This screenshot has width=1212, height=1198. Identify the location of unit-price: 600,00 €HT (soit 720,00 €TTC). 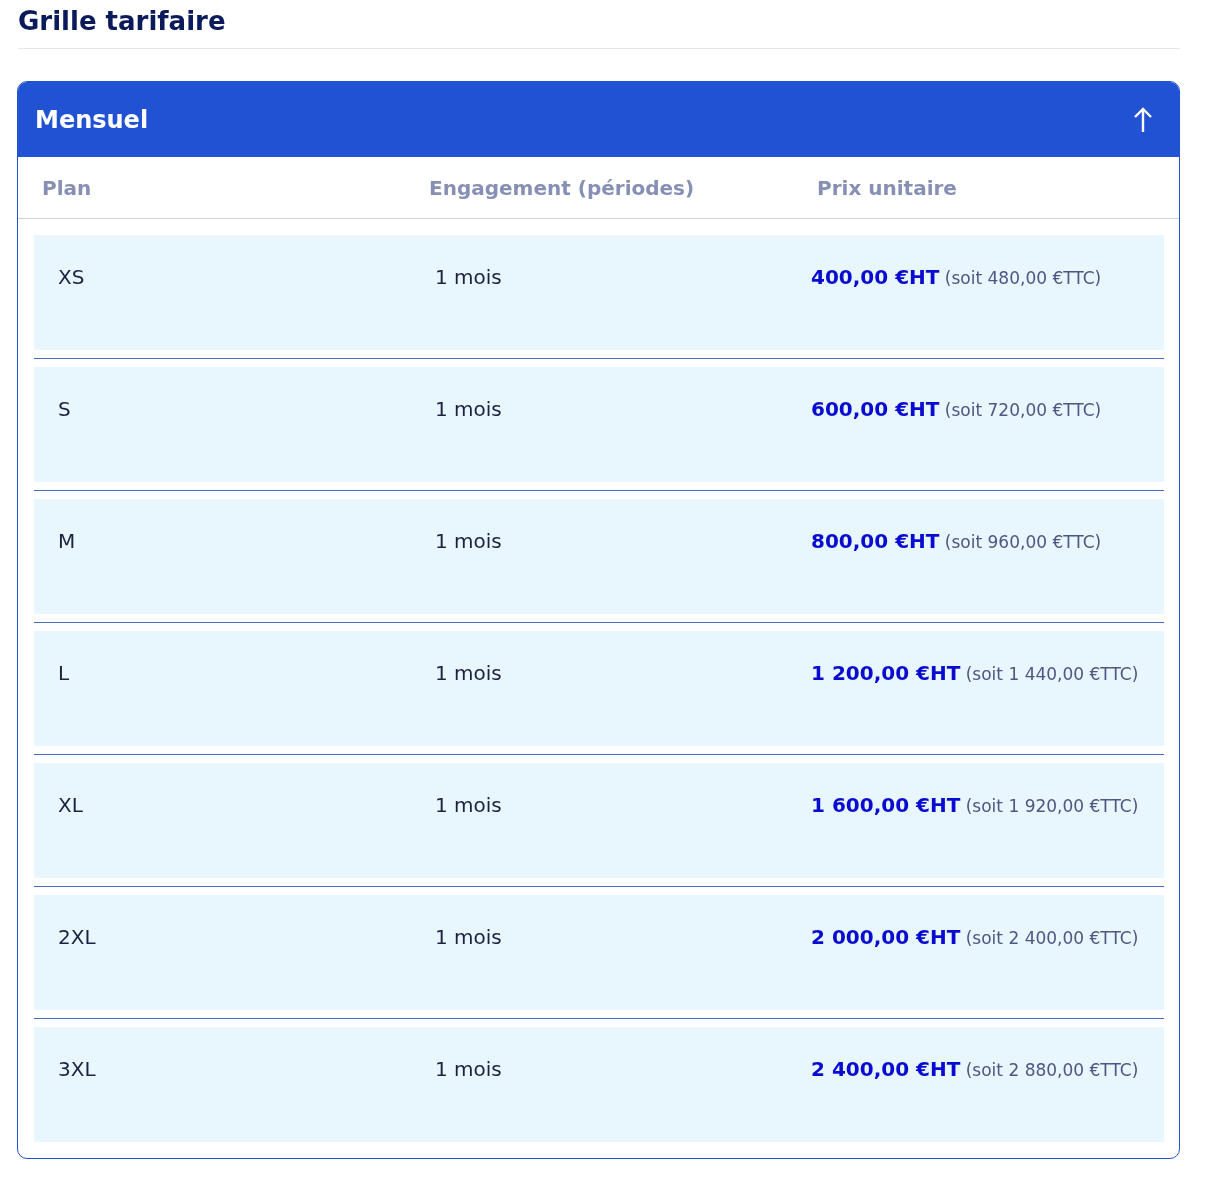
(957, 409).